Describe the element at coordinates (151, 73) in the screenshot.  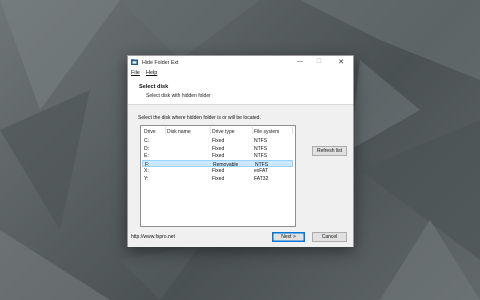
I see `menu-help: Help` at that location.